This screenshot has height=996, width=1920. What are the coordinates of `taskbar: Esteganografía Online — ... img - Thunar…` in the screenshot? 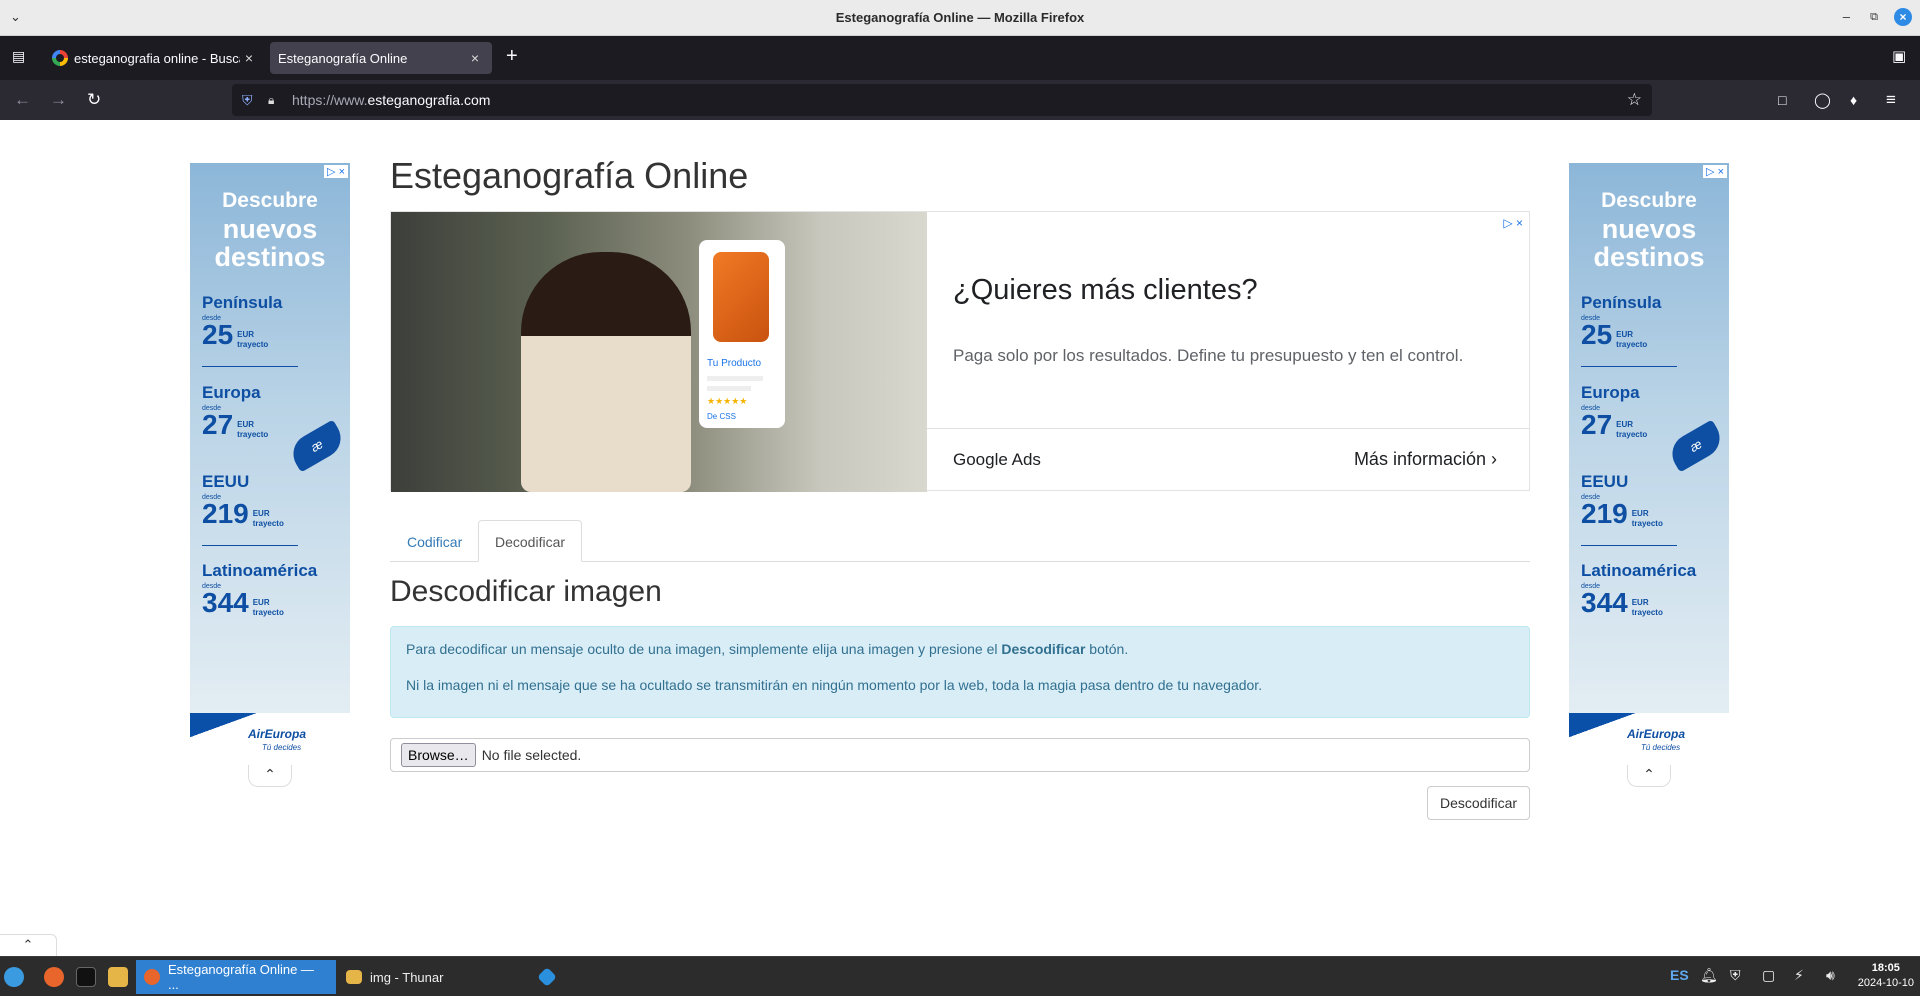 It's located at (960, 976).